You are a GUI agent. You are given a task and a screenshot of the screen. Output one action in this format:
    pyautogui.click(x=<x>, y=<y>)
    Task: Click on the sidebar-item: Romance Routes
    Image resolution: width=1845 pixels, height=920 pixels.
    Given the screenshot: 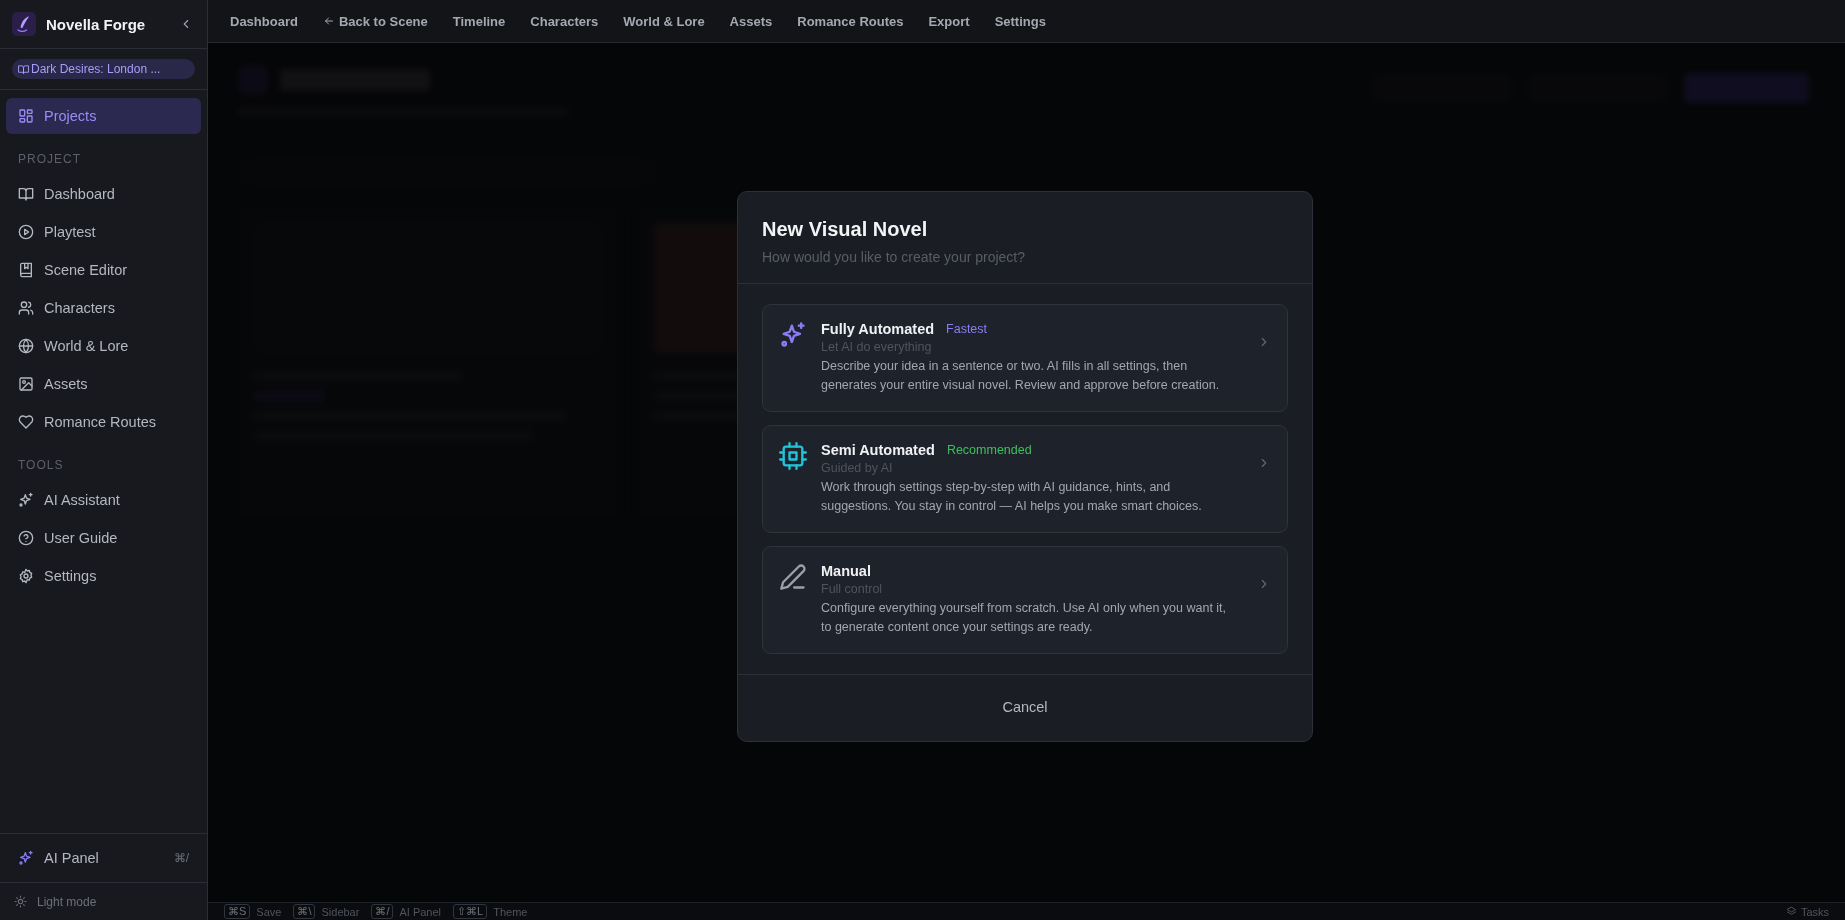 What is the action you would take?
    pyautogui.click(x=103, y=422)
    